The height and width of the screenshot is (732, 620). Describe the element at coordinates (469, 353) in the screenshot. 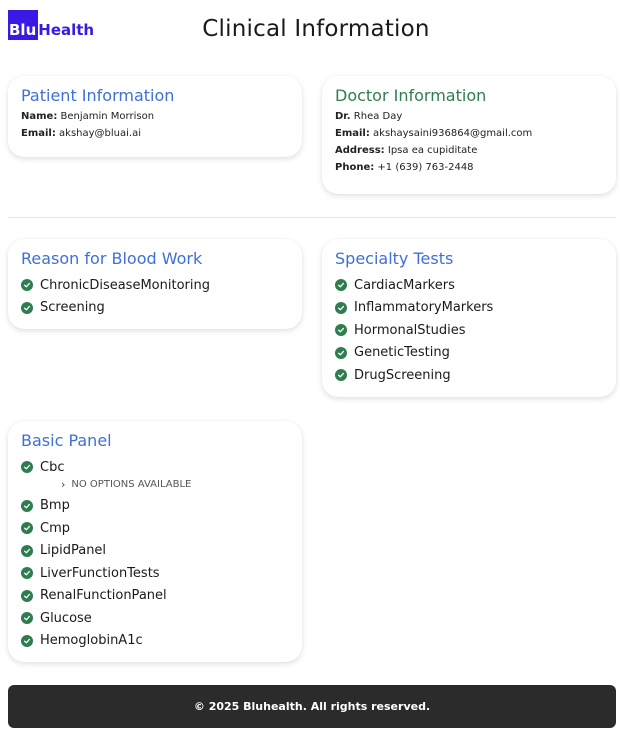

I see `list-item: GeneticTesting` at that location.